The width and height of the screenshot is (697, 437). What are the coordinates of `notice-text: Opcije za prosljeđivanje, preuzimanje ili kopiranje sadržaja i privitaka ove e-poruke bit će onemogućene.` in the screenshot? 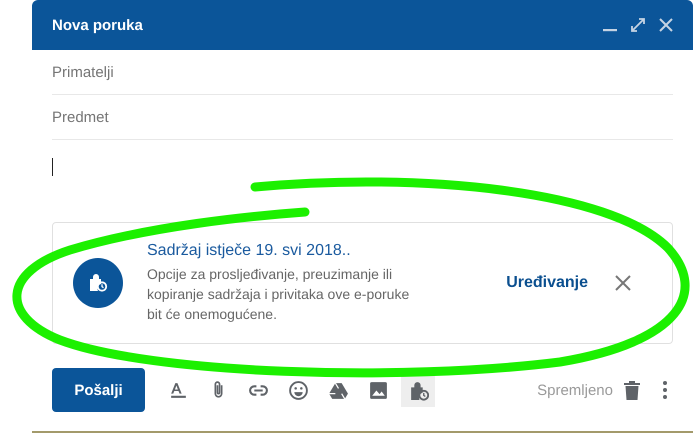 It's located at (278, 294).